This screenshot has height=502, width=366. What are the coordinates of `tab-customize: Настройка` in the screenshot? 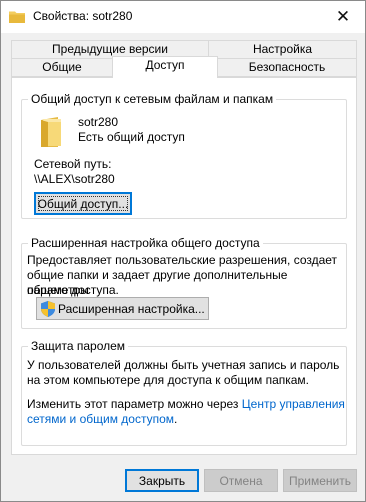 It's located at (282, 49).